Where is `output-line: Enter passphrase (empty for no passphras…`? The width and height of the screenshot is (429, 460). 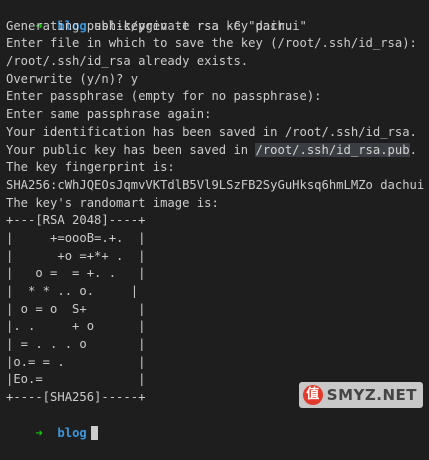
output-line: Enter passphrase (empty for no passphras… is located at coordinates (164, 96).